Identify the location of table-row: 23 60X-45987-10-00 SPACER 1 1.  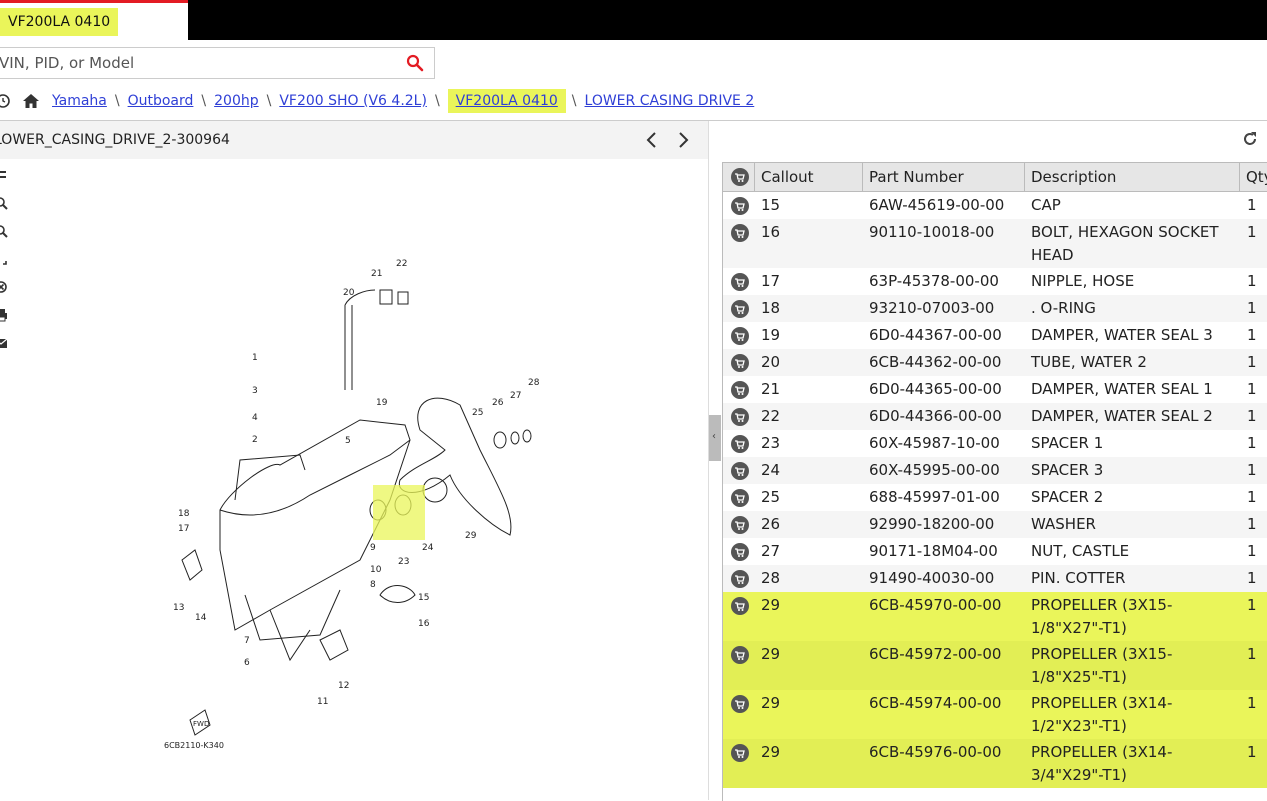
(995, 443).